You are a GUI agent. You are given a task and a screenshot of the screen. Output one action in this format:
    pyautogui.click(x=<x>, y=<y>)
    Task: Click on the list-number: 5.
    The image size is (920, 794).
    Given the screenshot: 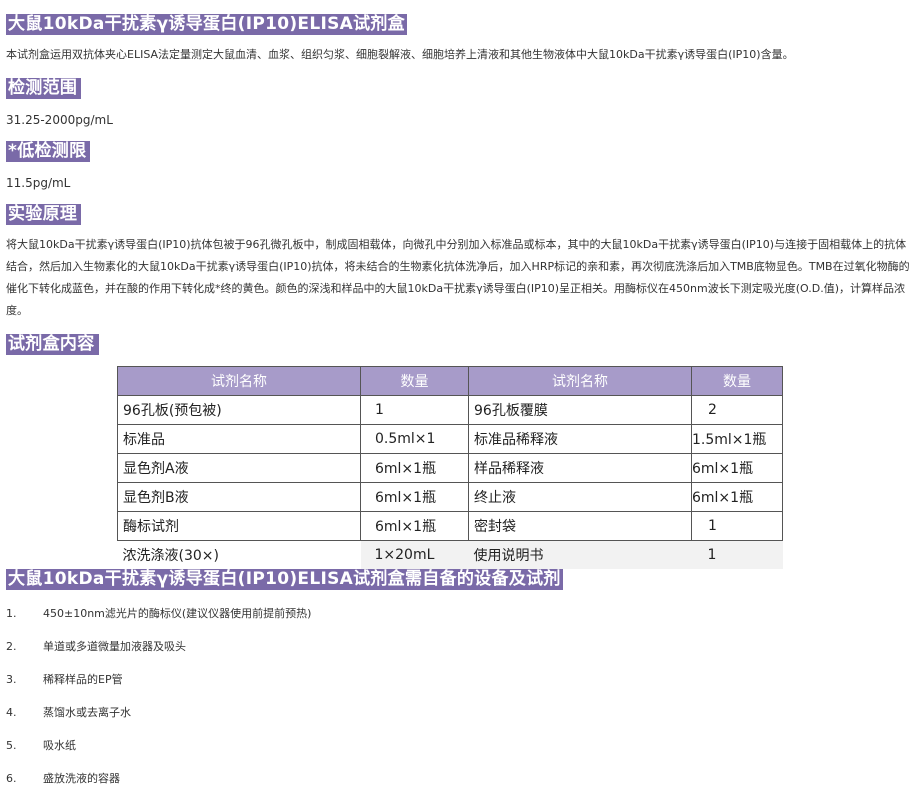 What is the action you would take?
    pyautogui.click(x=11, y=745)
    